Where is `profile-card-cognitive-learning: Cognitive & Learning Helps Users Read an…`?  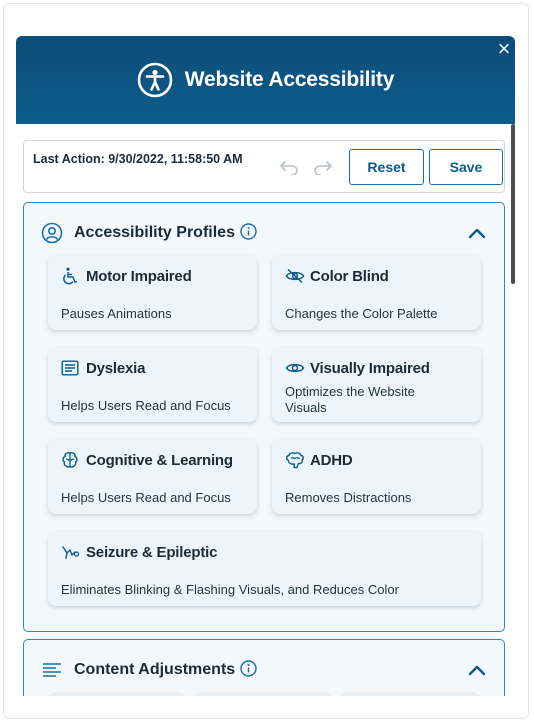
profile-card-cognitive-learning: Cognitive & Learning Helps Users Read an… is located at coordinates (152, 476).